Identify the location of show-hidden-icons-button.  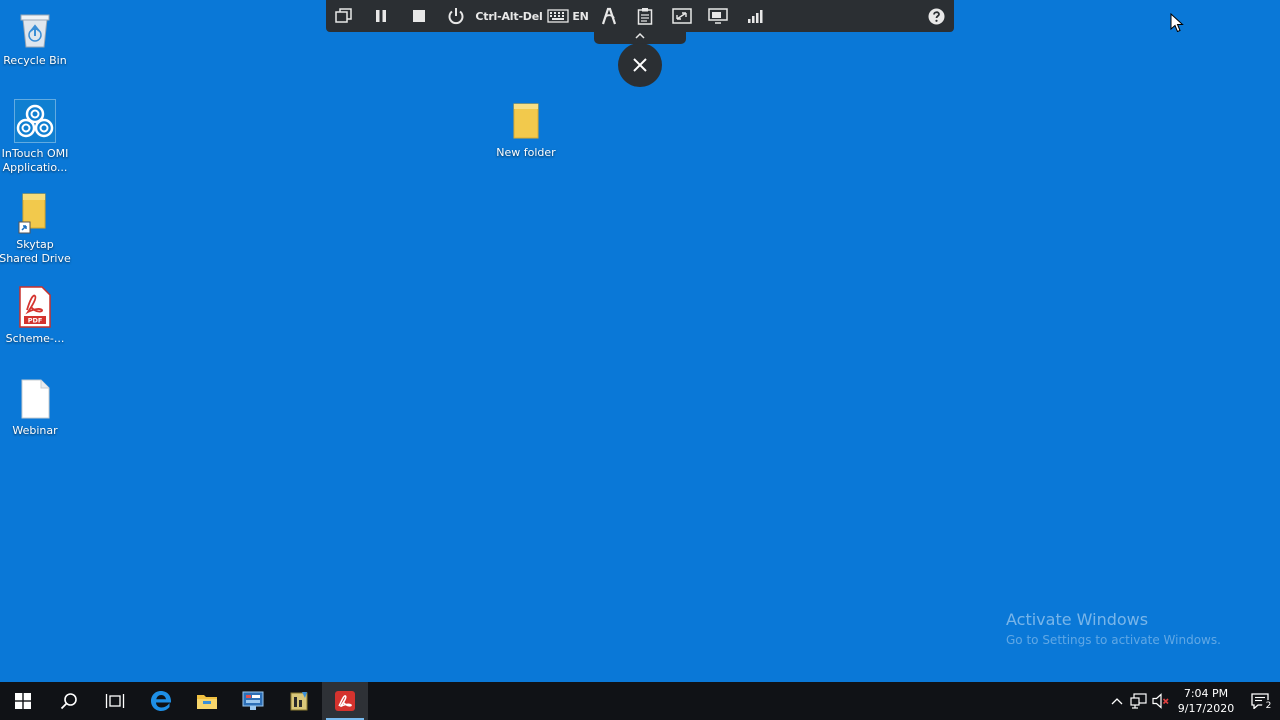
(1117, 701).